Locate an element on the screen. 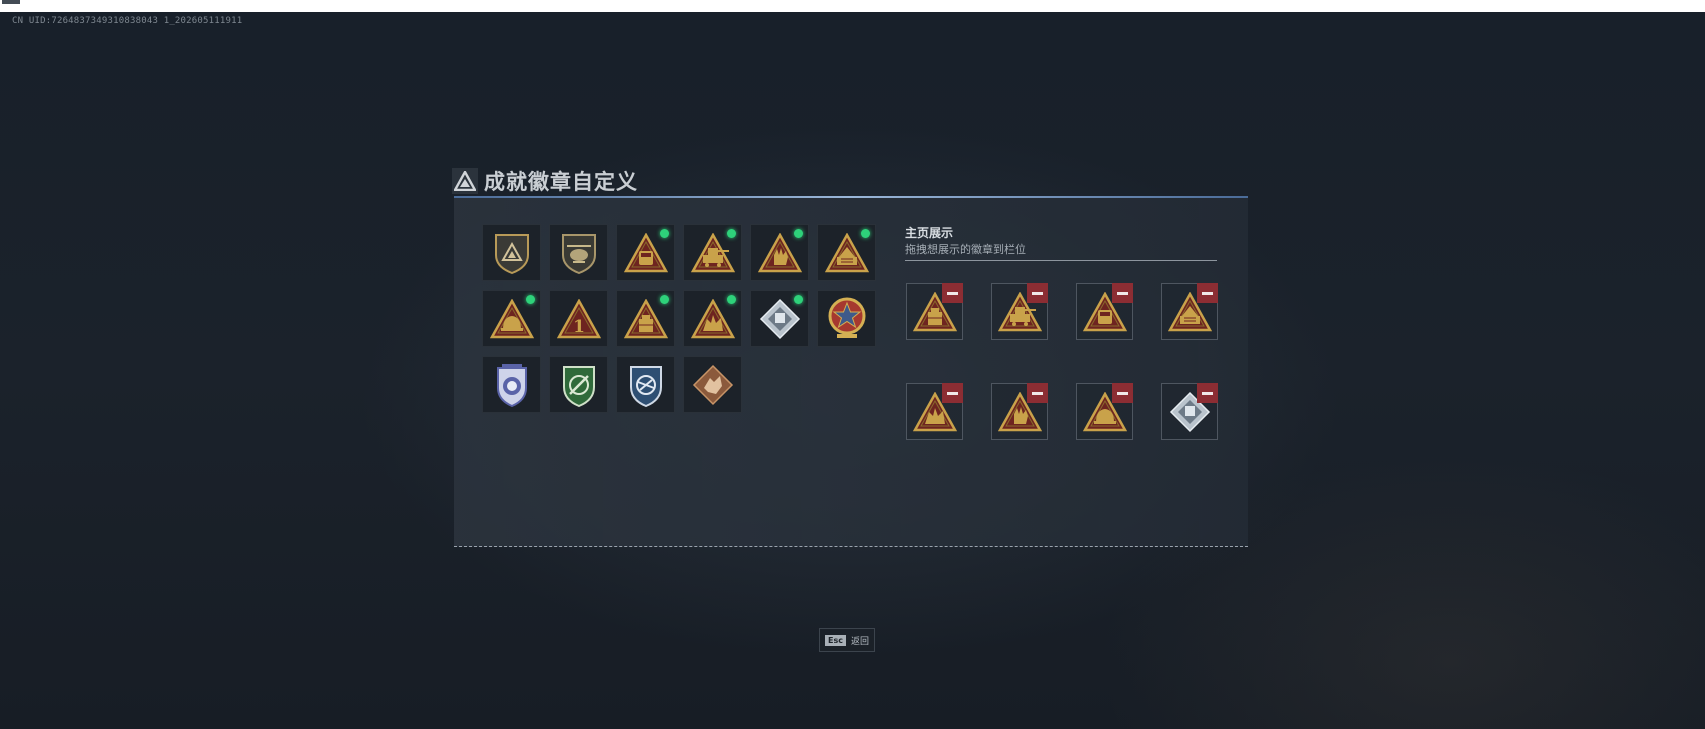 This screenshot has width=1705, height=729. shield-badge-icon is located at coordinates (512, 253).